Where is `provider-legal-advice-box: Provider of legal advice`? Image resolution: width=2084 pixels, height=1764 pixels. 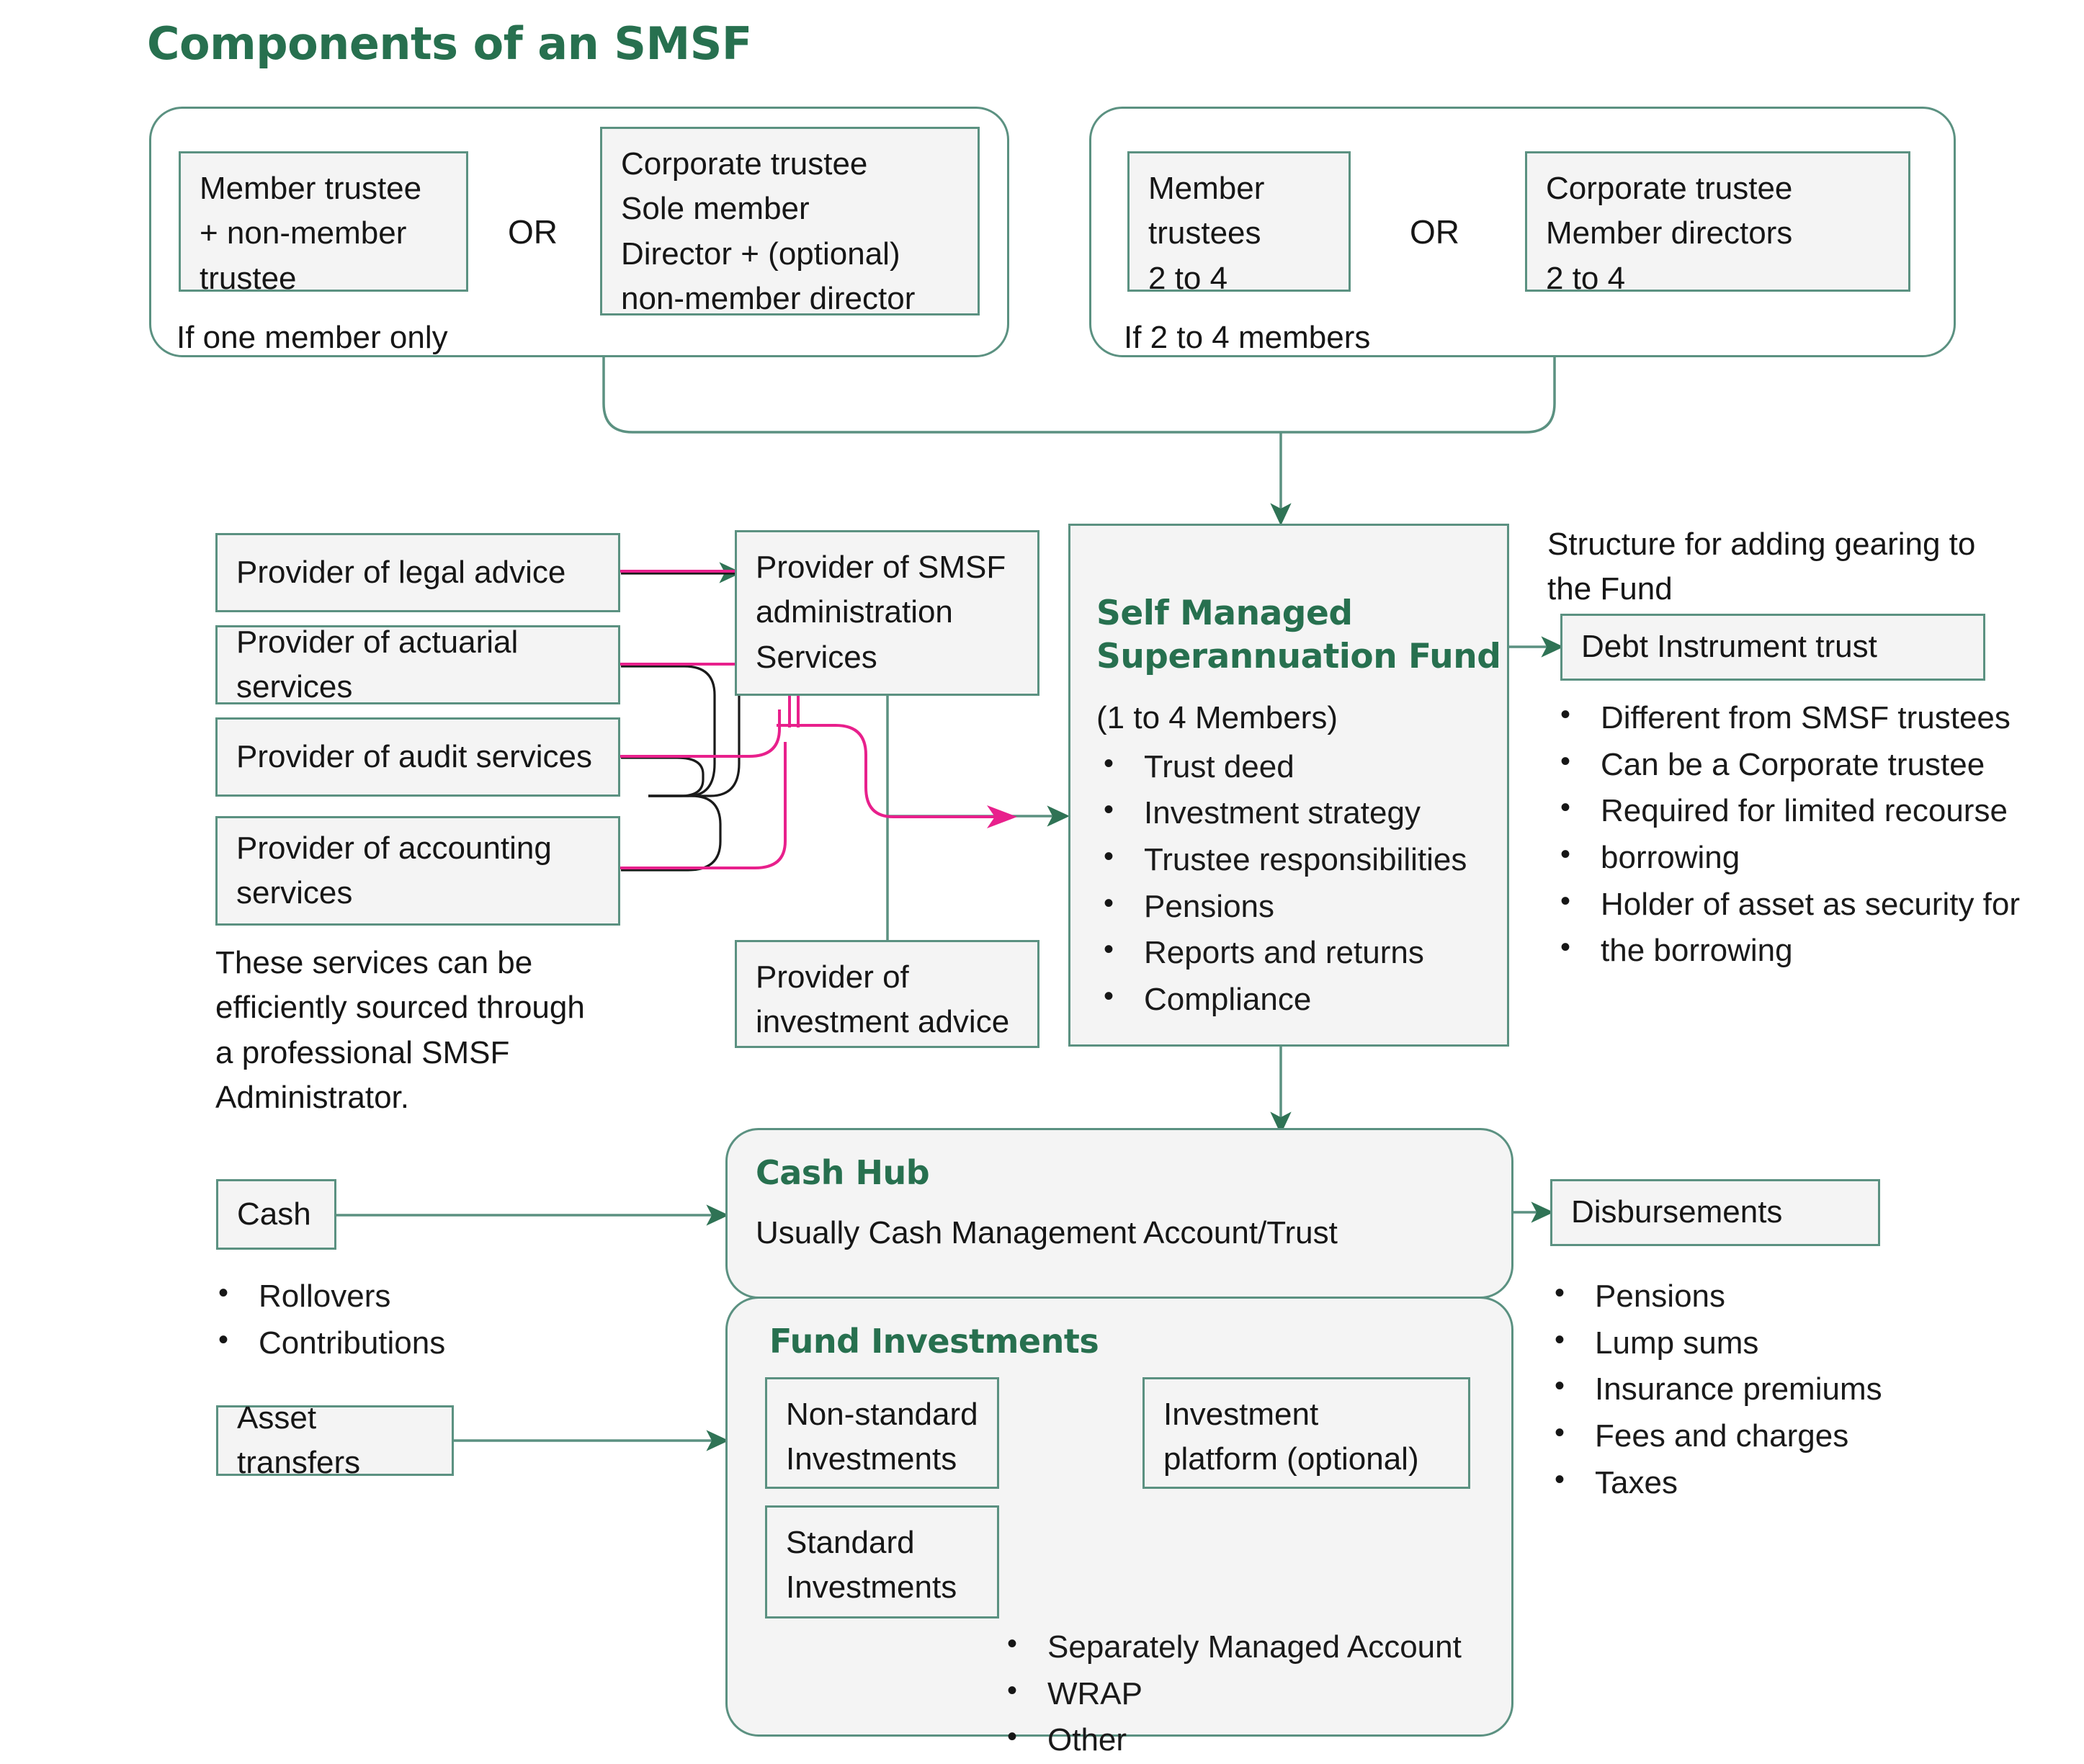
provider-legal-advice-box: Provider of legal advice is located at coordinates (418, 573).